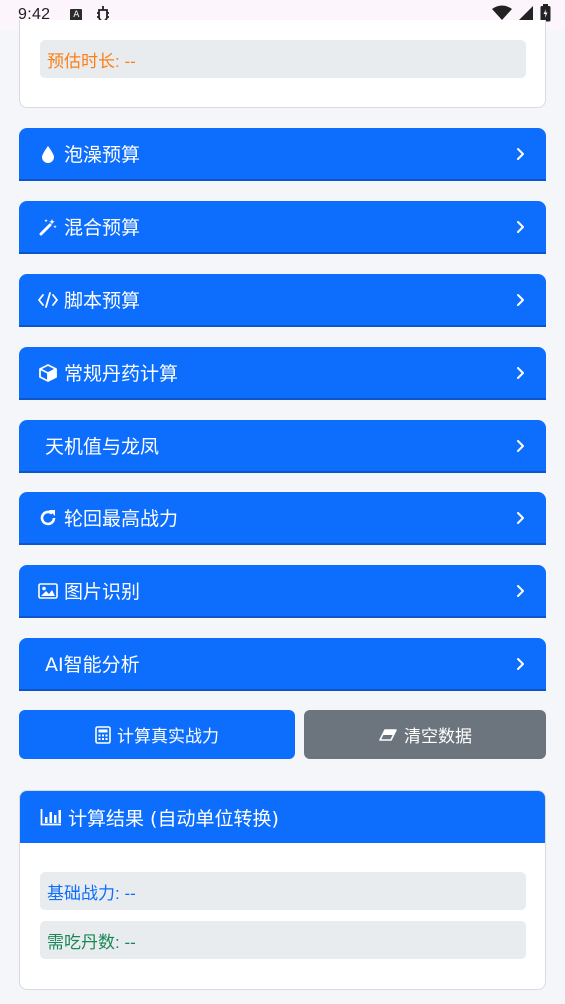 The height and width of the screenshot is (1004, 565). I want to click on section-bath-budget: 泡澡预算, so click(282, 154).